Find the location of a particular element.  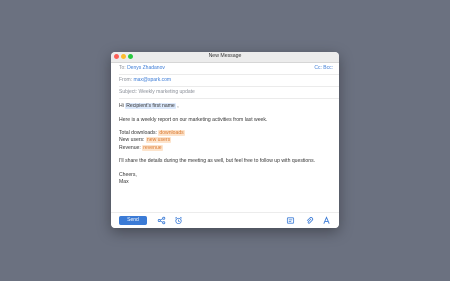

from-label: From: is located at coordinates (126, 80).